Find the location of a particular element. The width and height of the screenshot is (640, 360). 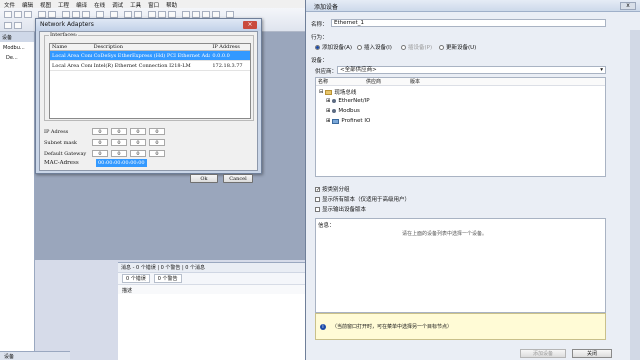

radio-add-device: 添加设备(A) is located at coordinates (333, 47).